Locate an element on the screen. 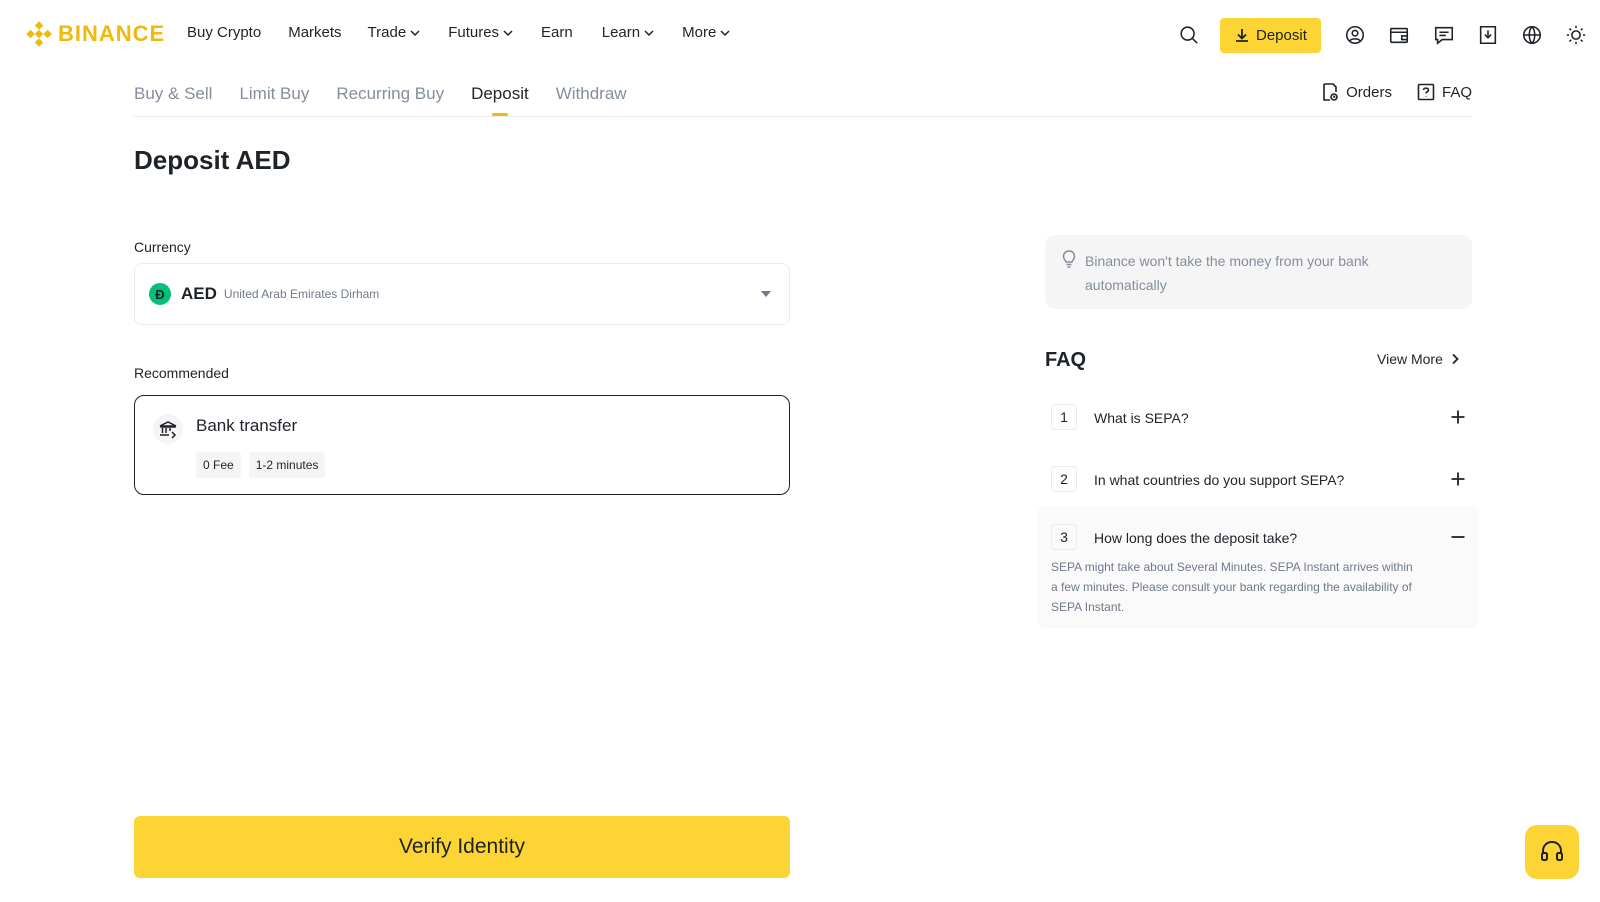 This screenshot has height=902, width=1600. deposit-button: Deposit is located at coordinates (1270, 35).